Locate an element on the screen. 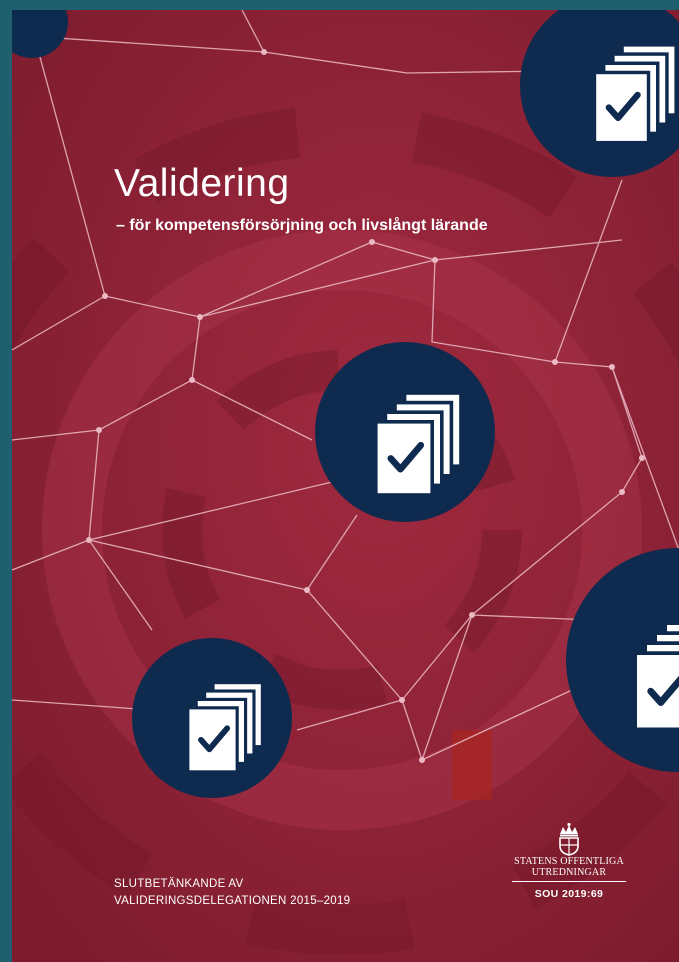  publisher-name-line-2: UTREDNINGAR is located at coordinates (569, 872).